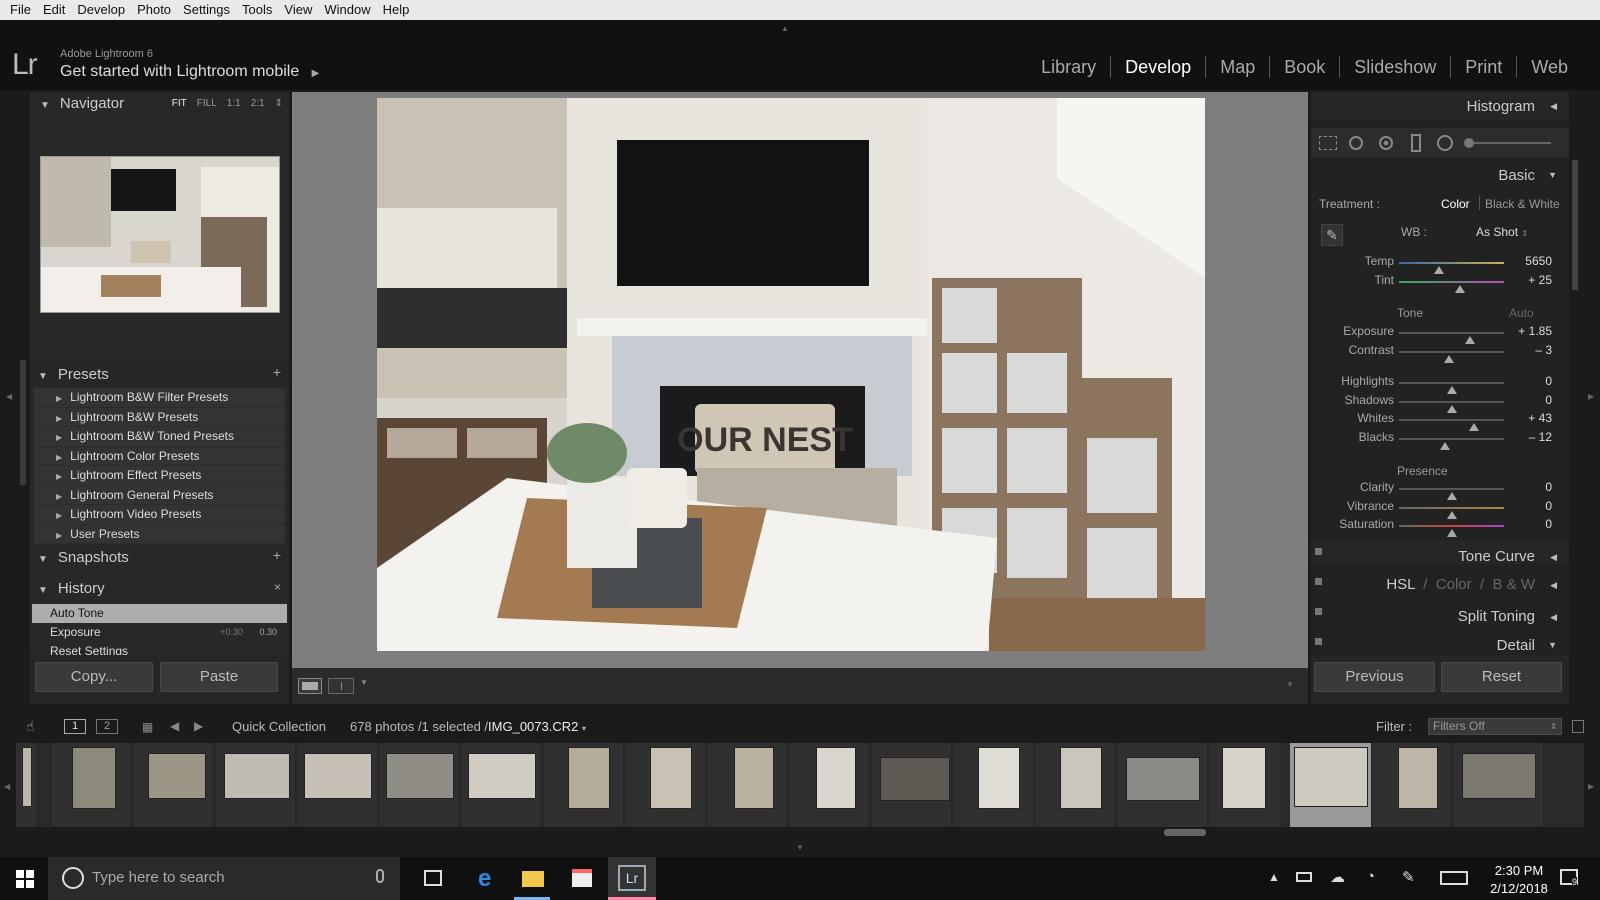 The width and height of the screenshot is (1600, 900). What do you see at coordinates (219, 677) in the screenshot?
I see `paste-button: Paste` at bounding box center [219, 677].